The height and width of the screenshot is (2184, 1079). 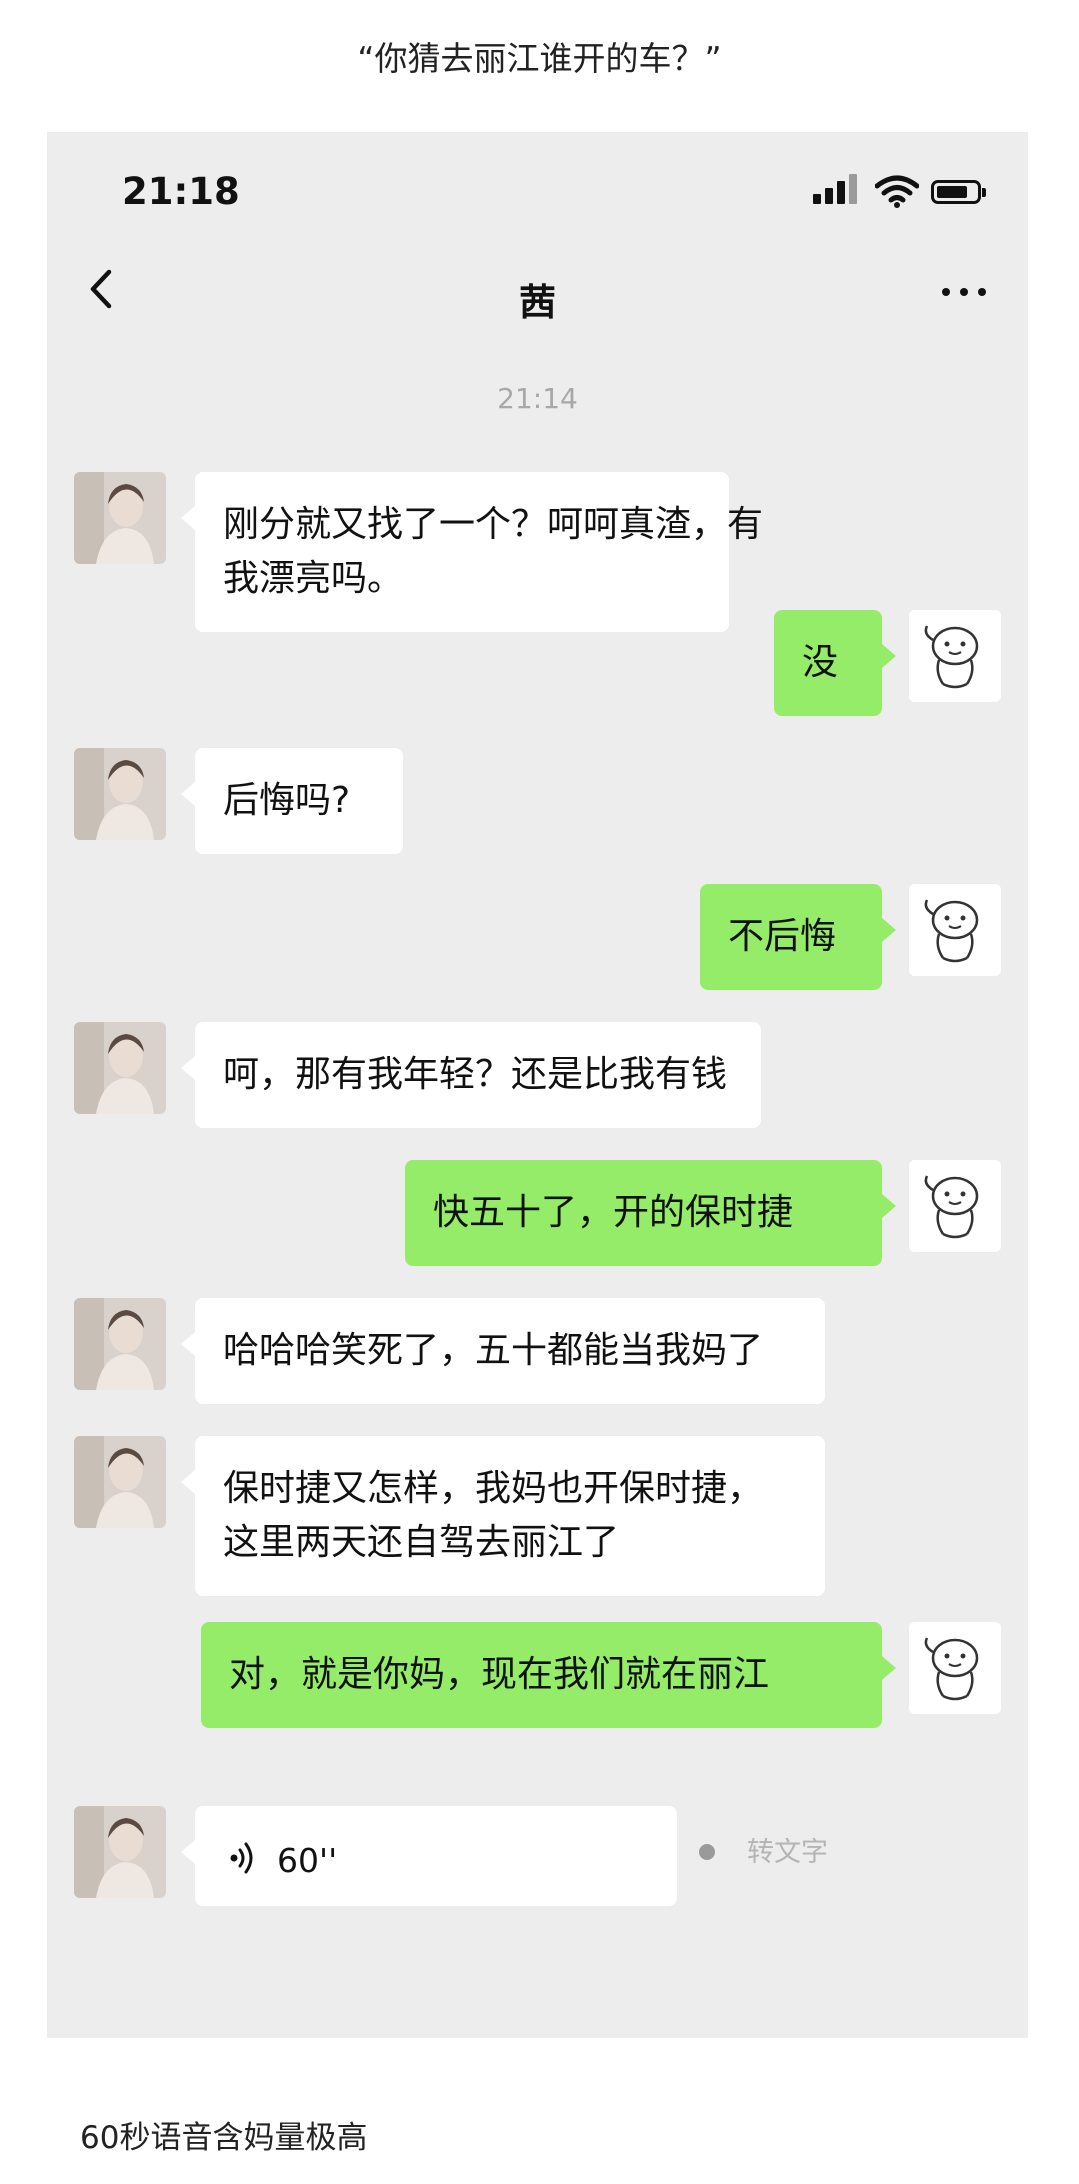 What do you see at coordinates (224, 2138) in the screenshot?
I see `post-bottom-caption: 60秒语音含妈量极高` at bounding box center [224, 2138].